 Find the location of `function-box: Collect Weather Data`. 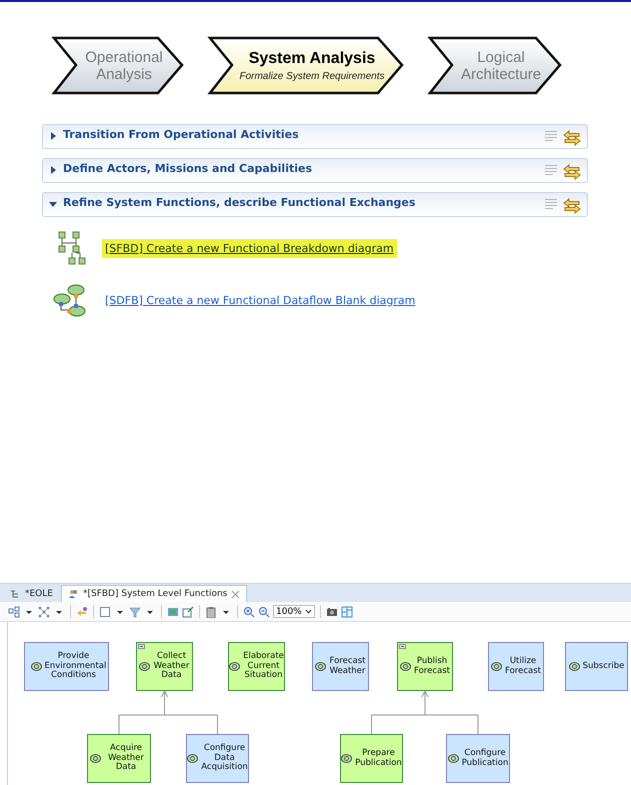

function-box: Collect Weather Data is located at coordinates (164, 666).